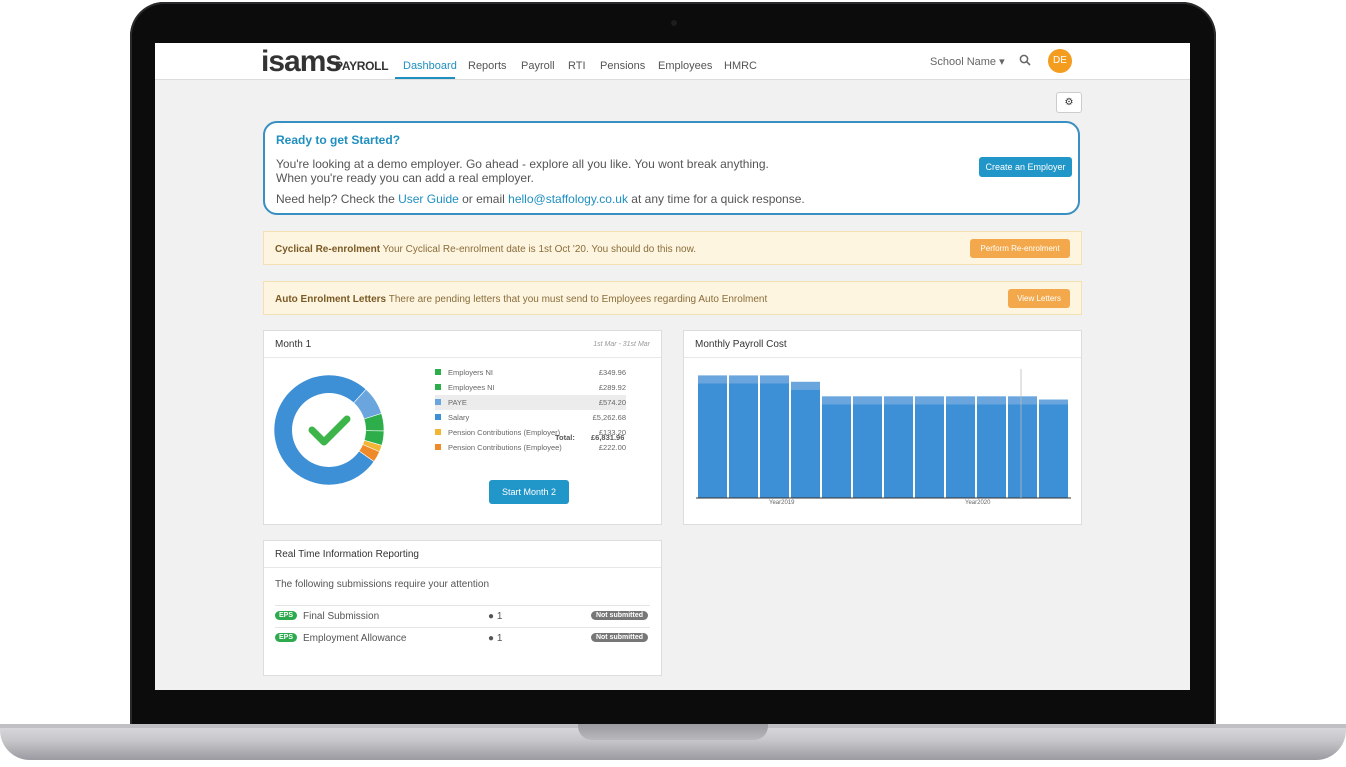  What do you see at coordinates (301, 61) in the screenshot?
I see `logo: isams` at bounding box center [301, 61].